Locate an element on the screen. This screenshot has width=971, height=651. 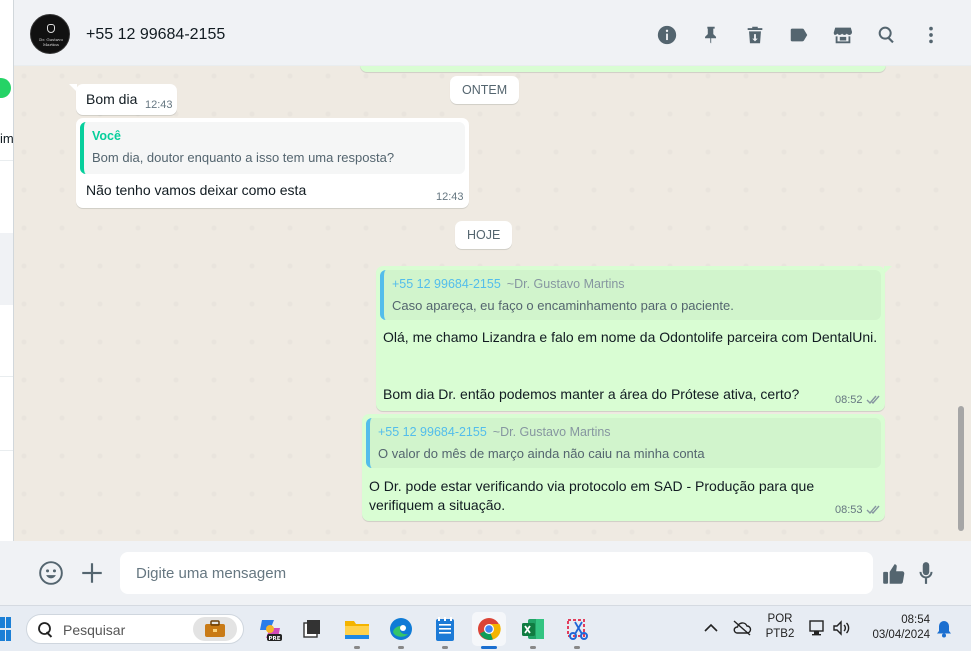
excel-icon is located at coordinates (533, 630).